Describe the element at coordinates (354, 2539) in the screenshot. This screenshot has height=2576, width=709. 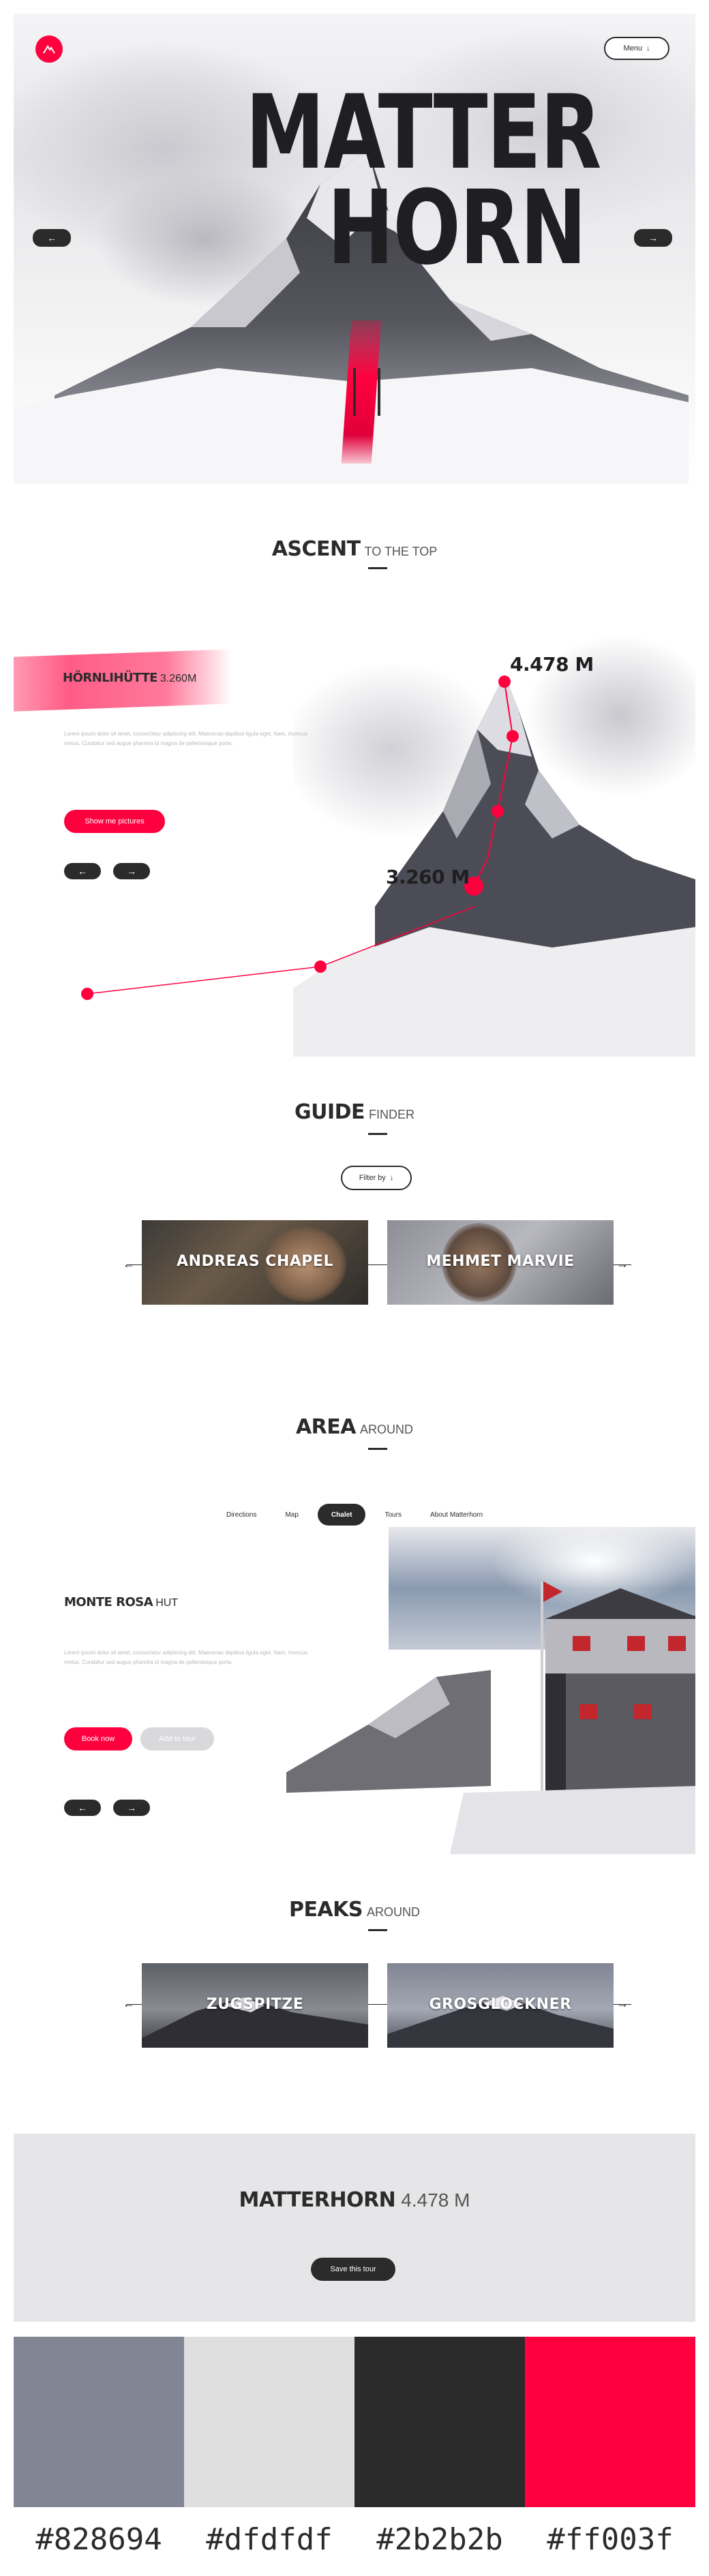
I see `palette-labels: #828694 #dfdfdf #2b2b2b #ff003f` at that location.